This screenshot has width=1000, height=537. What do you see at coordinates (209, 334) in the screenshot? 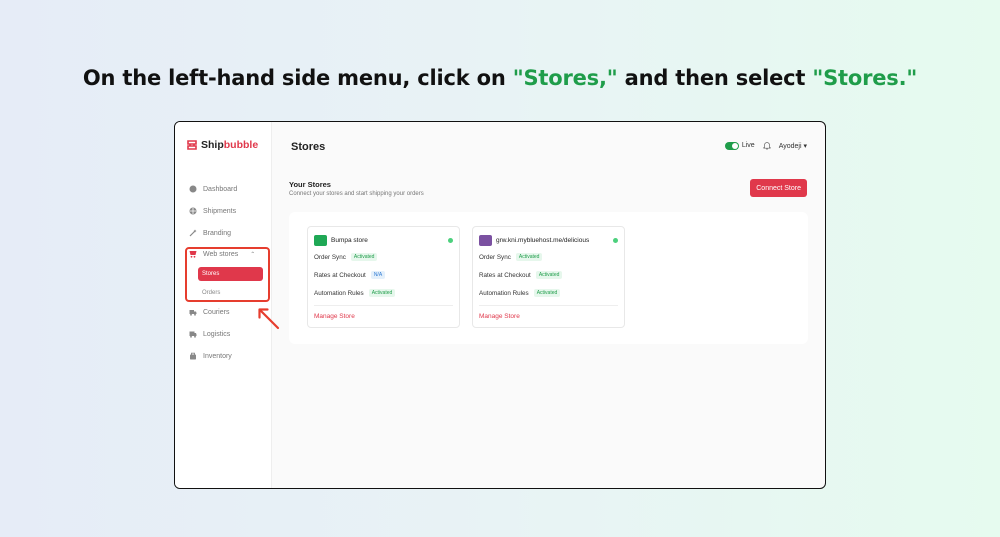
I see `sidebar-item-logistics: Logistics` at bounding box center [209, 334].